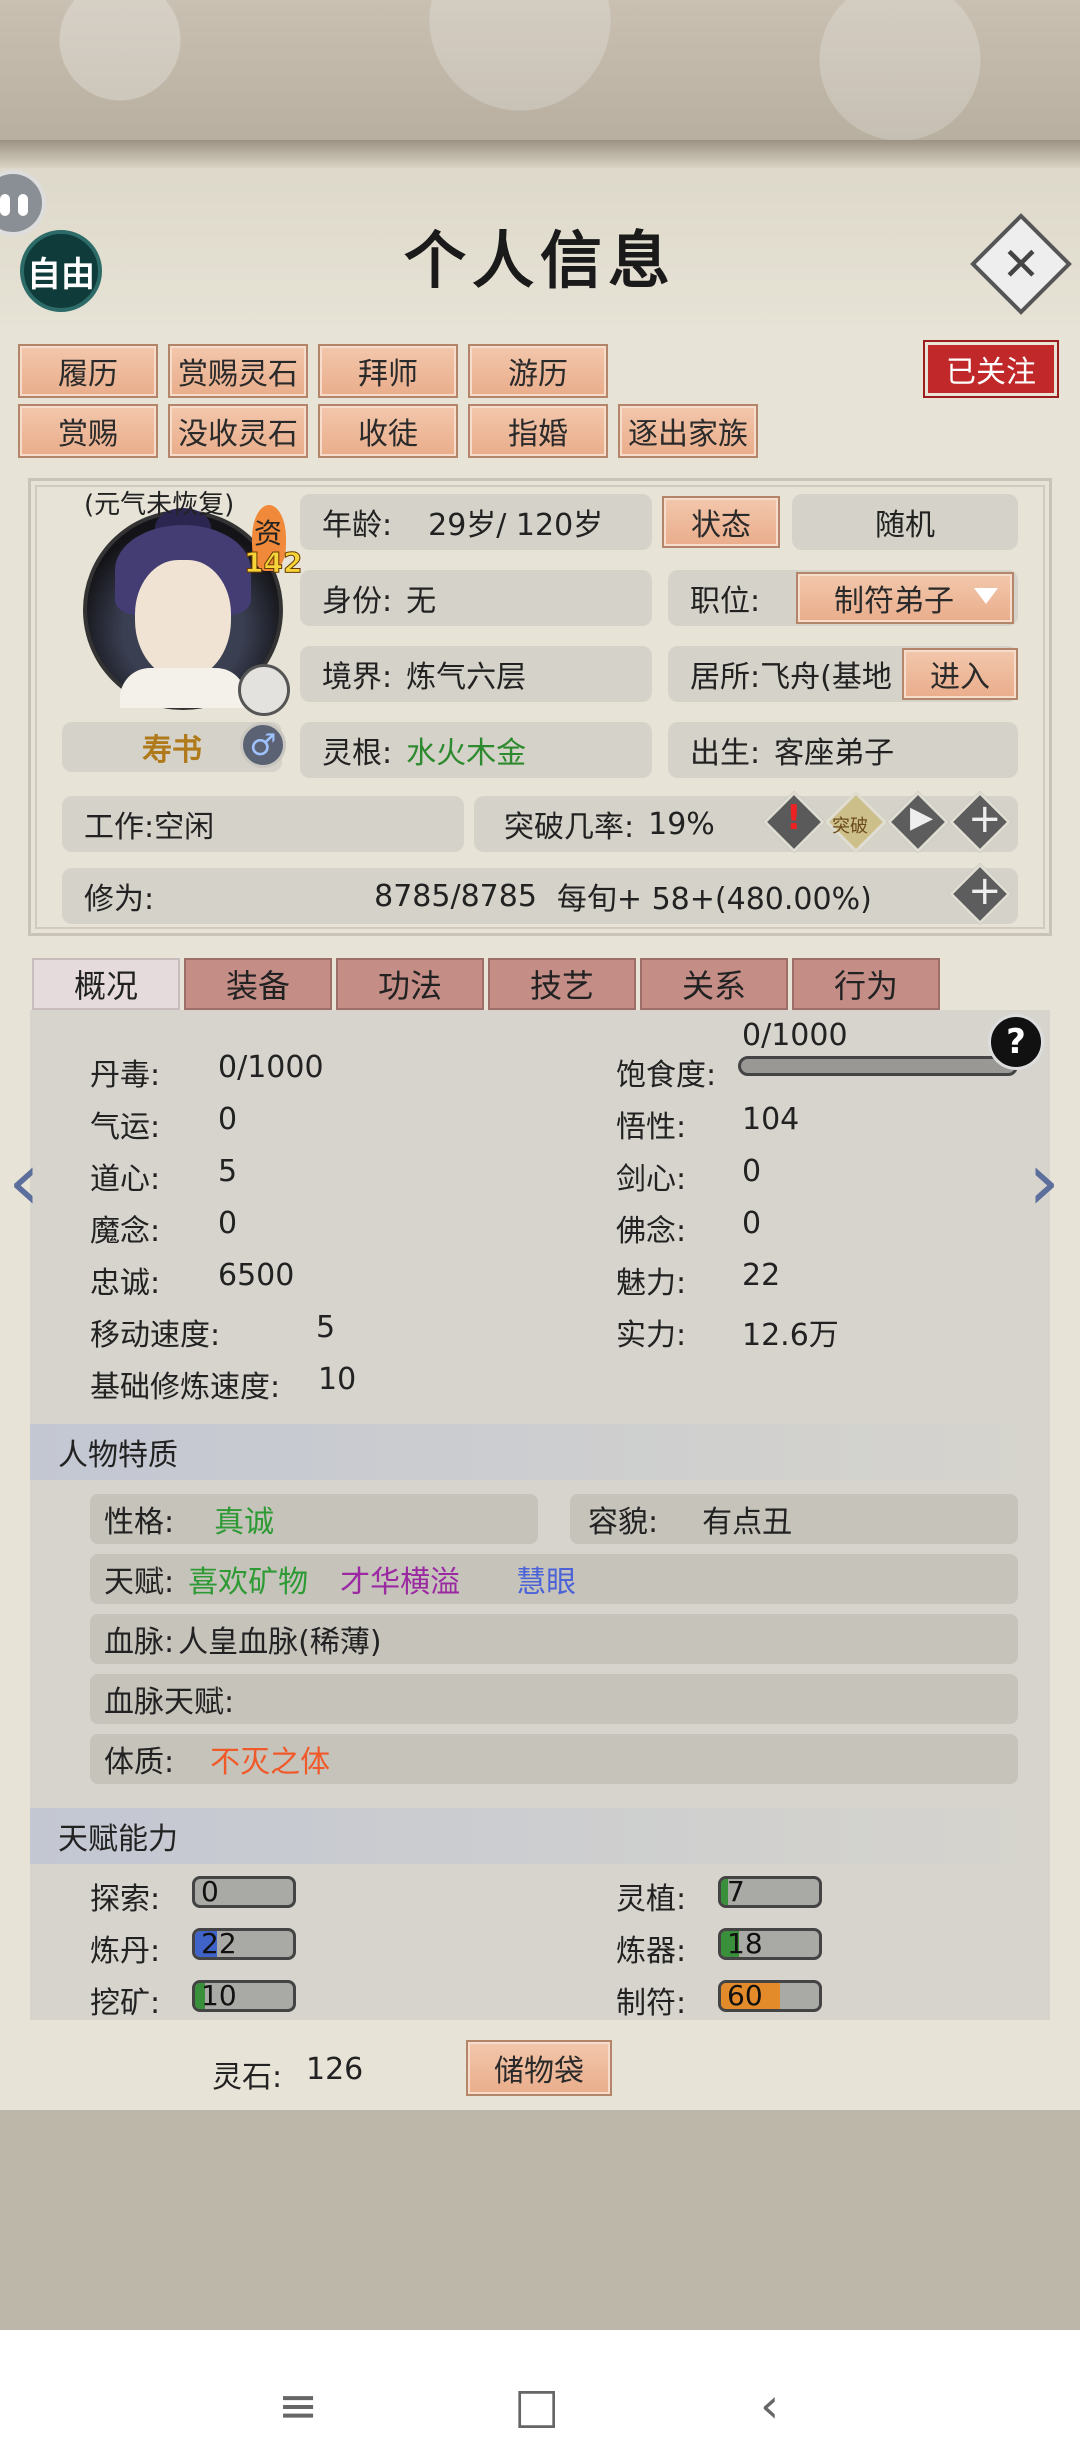 The height and width of the screenshot is (2460, 1080). I want to click on tab-behavior: 行为, so click(866, 984).